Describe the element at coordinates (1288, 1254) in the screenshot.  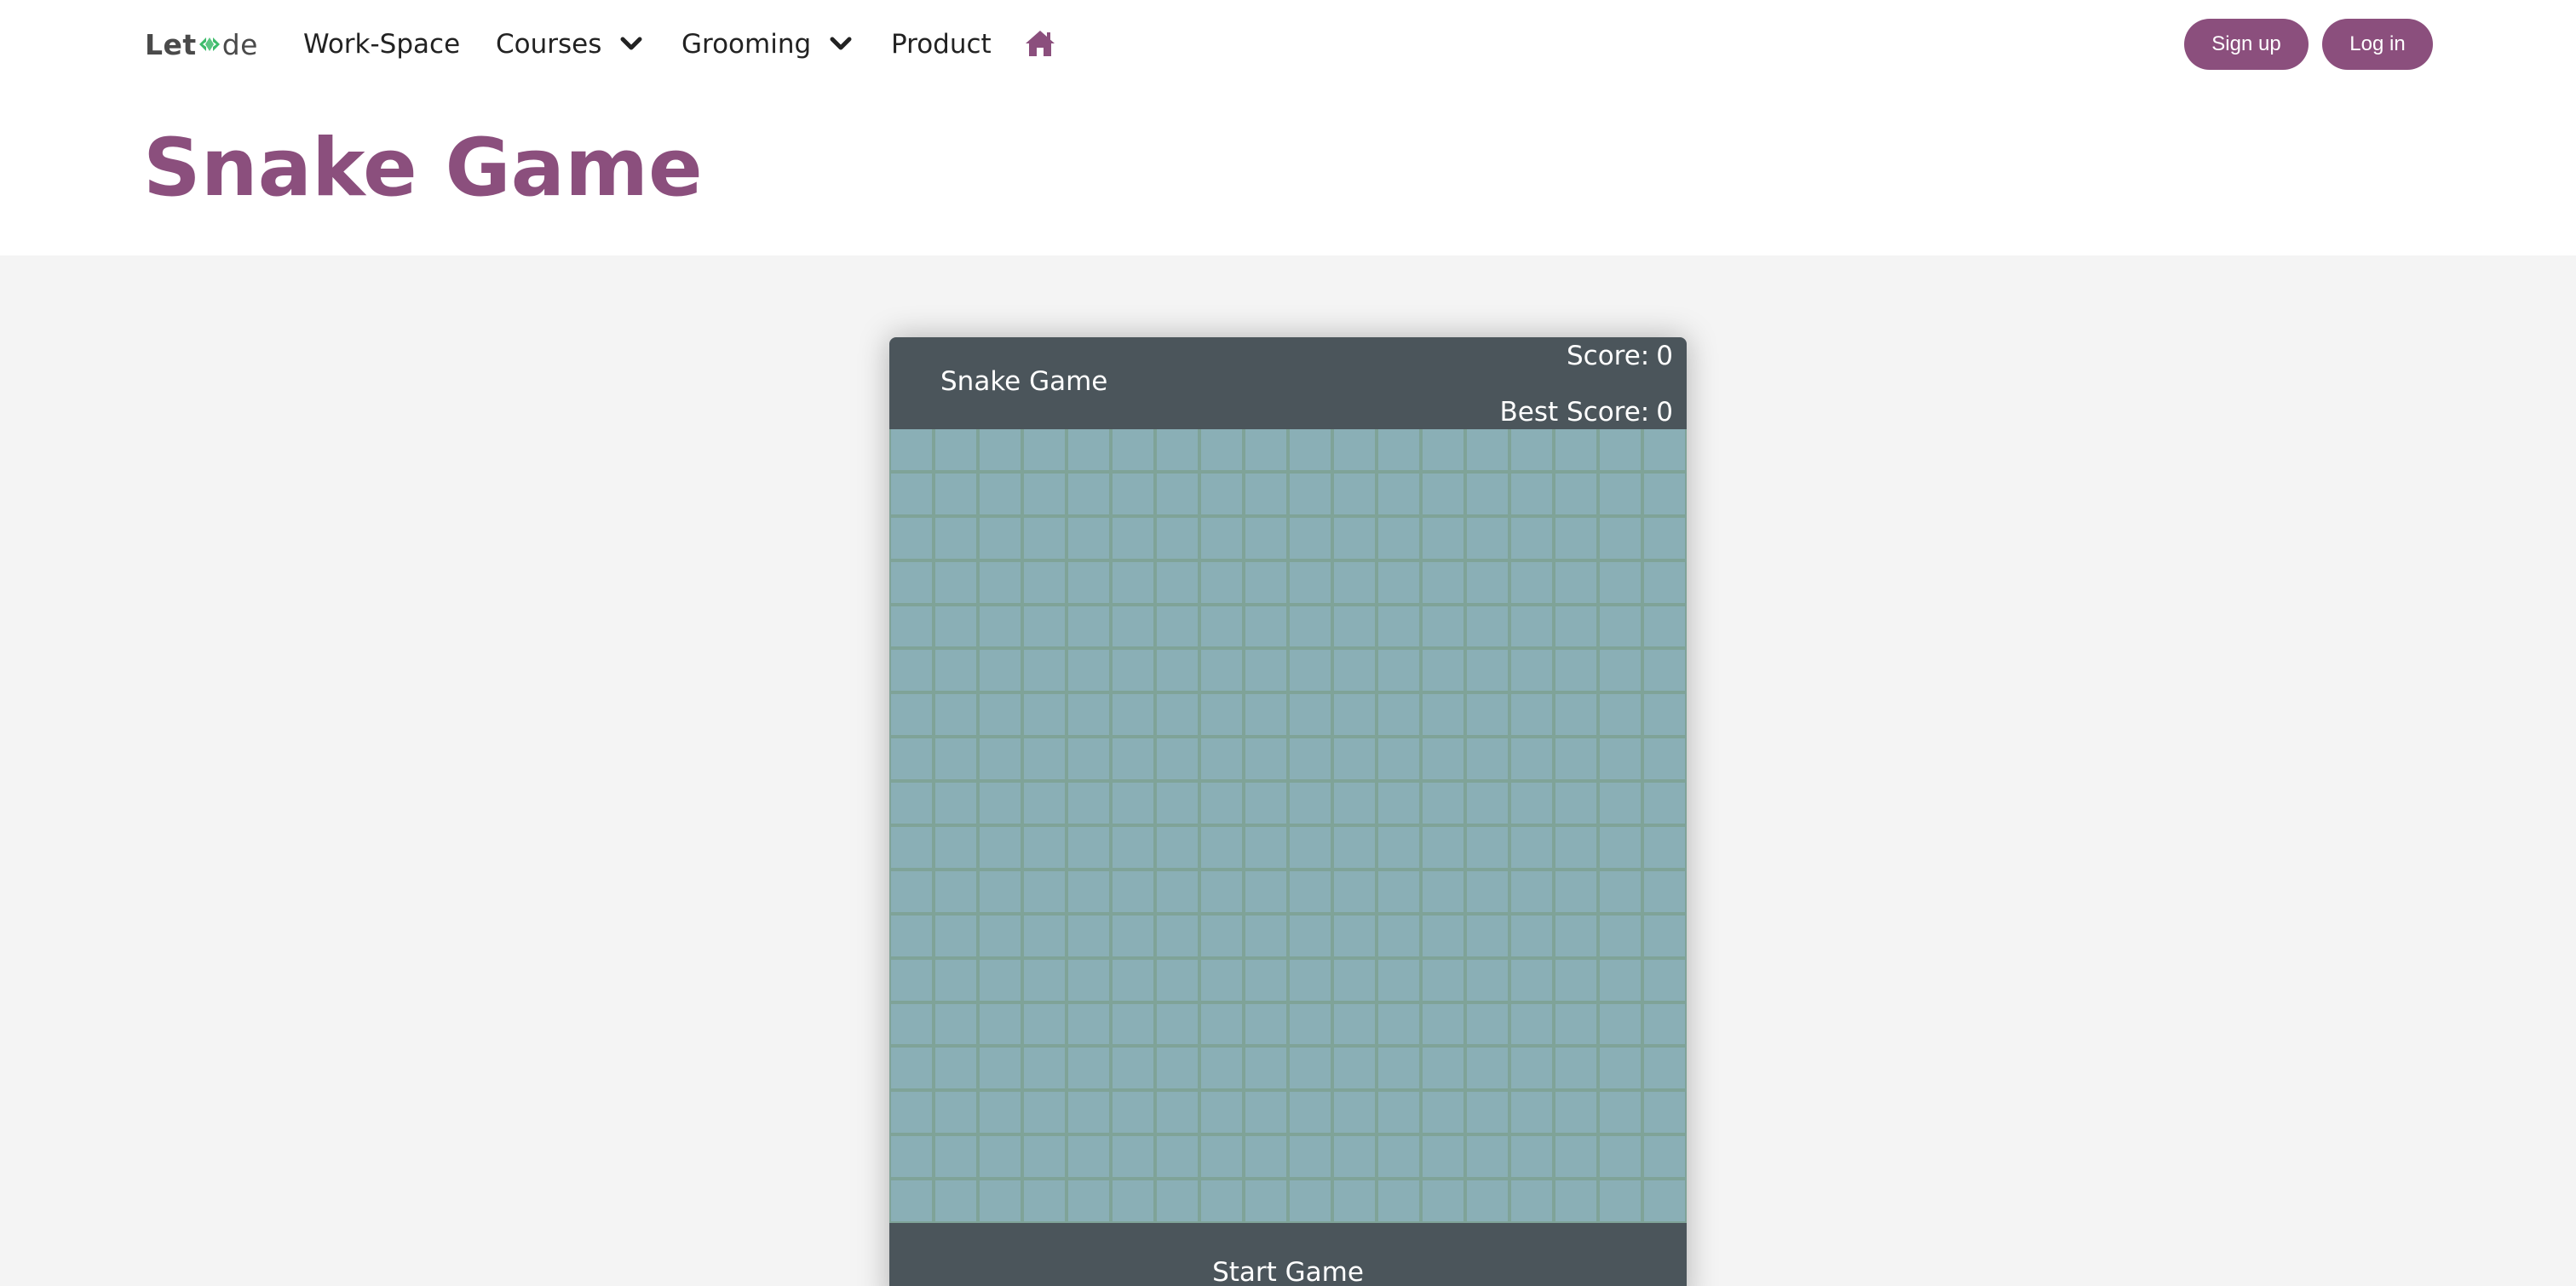
I see `start-game-button: Start Game` at that location.